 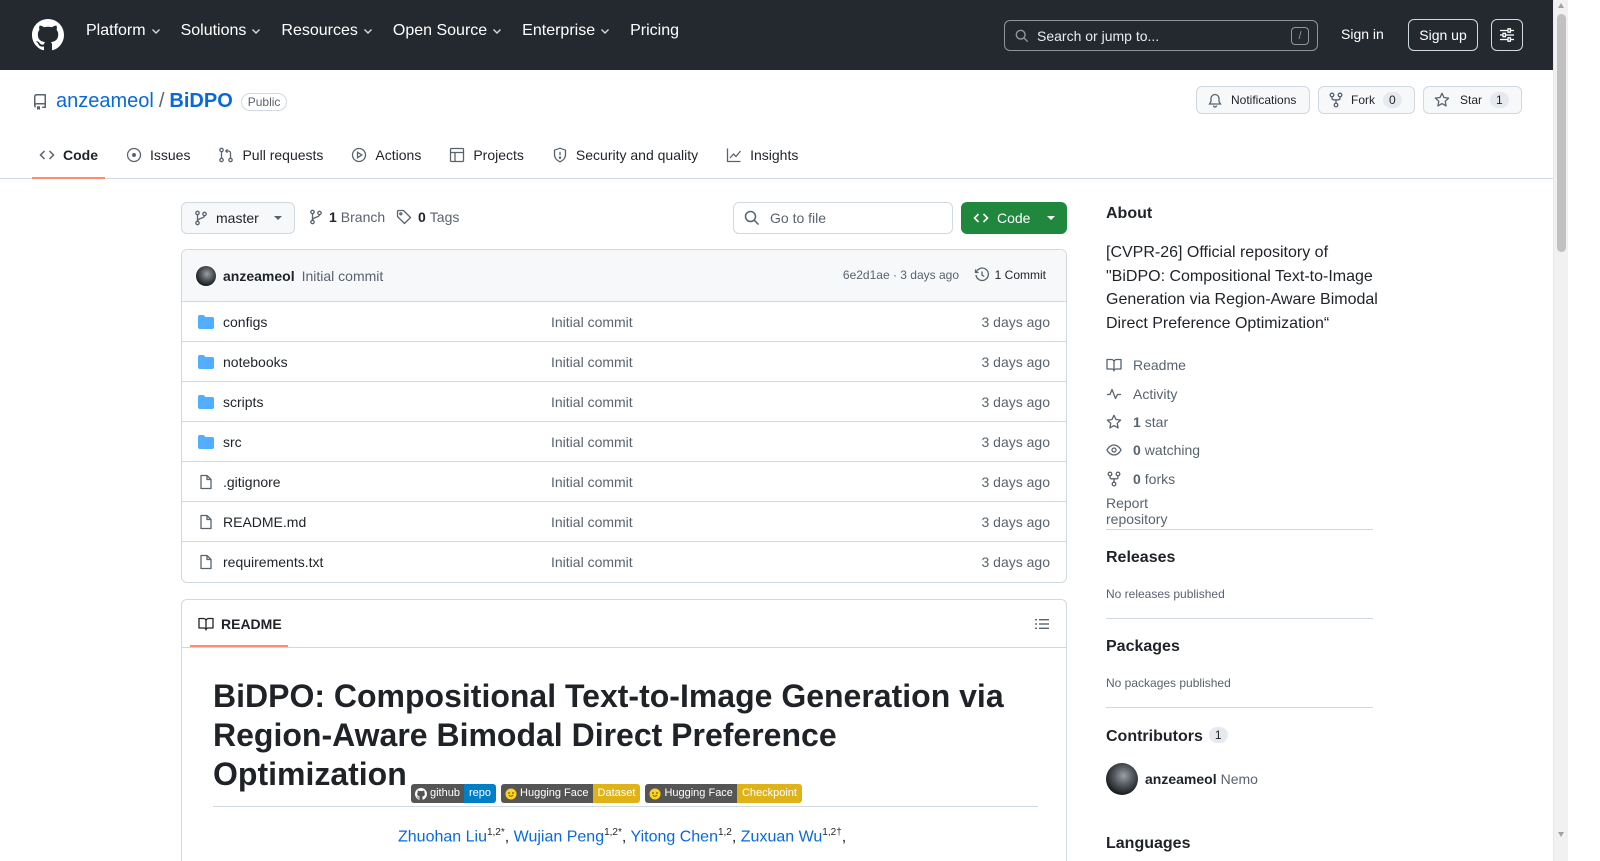 I want to click on folder-icon, so click(x=206, y=442).